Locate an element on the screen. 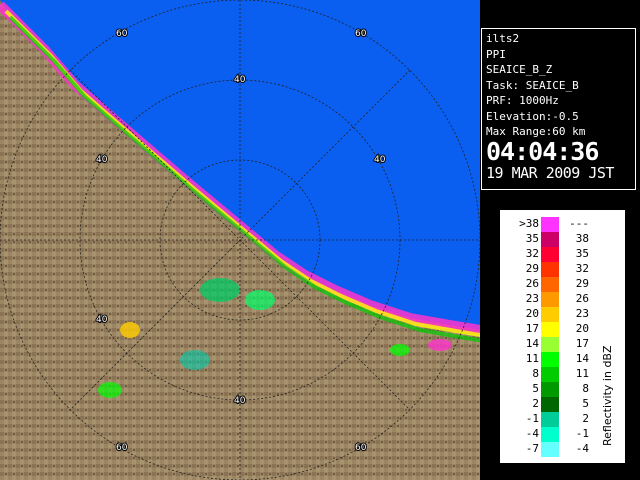 Image resolution: width=640 pixels, height=480 pixels. legend-label-text: Reflectivity in dBZ is located at coordinates (607, 395).